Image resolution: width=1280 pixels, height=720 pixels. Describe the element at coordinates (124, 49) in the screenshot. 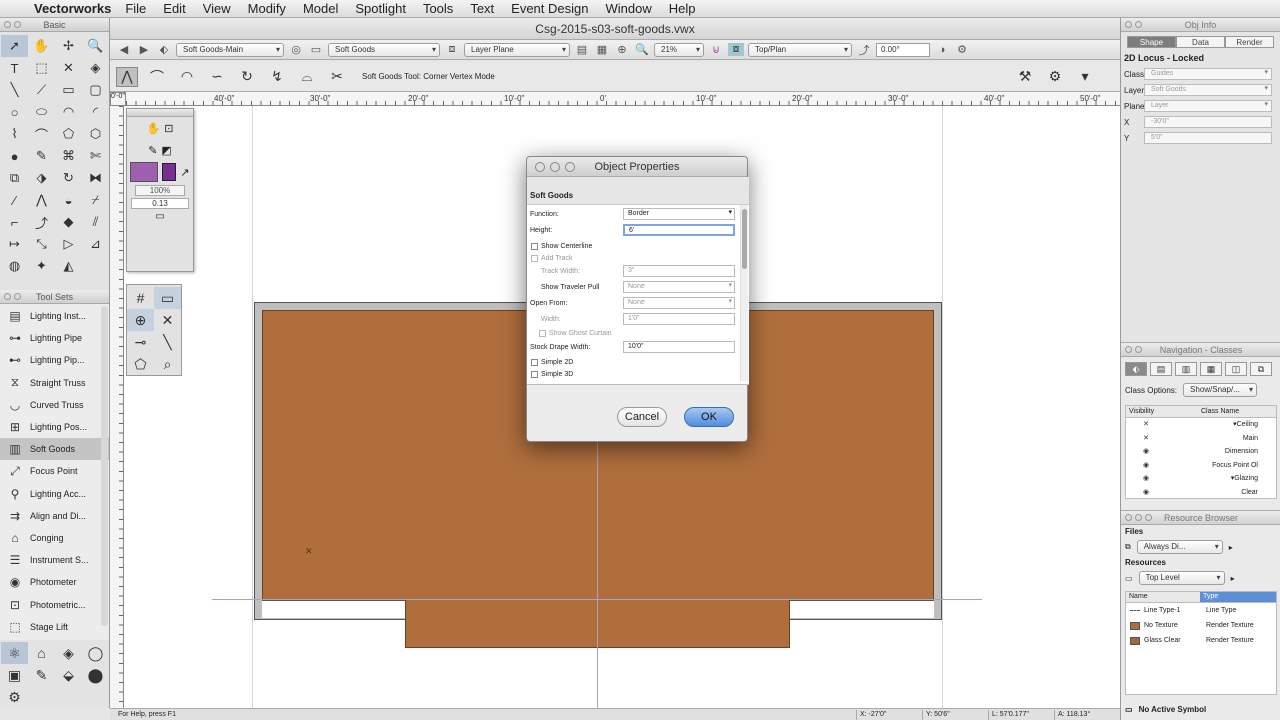

I see `back-arrow-icon: ◀` at that location.